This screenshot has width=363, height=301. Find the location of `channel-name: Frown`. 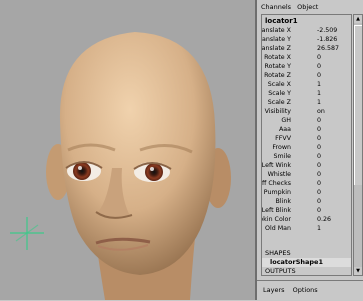

channel-name: Frown is located at coordinates (281, 147).